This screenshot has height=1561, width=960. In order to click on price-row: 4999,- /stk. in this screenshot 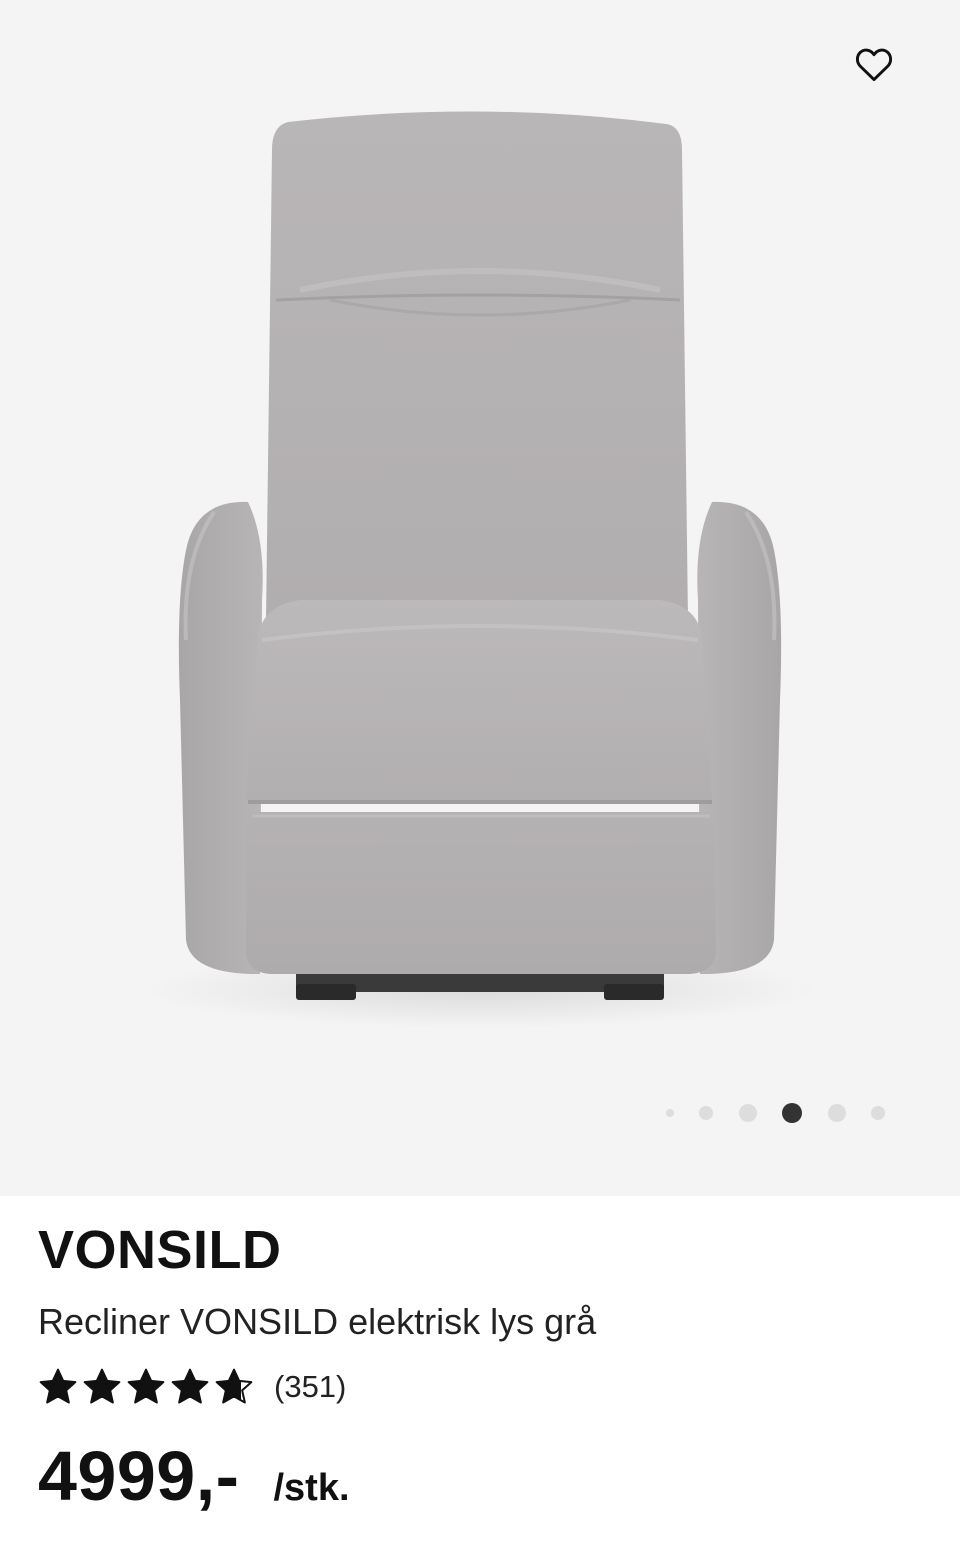, I will do `click(194, 1476)`.